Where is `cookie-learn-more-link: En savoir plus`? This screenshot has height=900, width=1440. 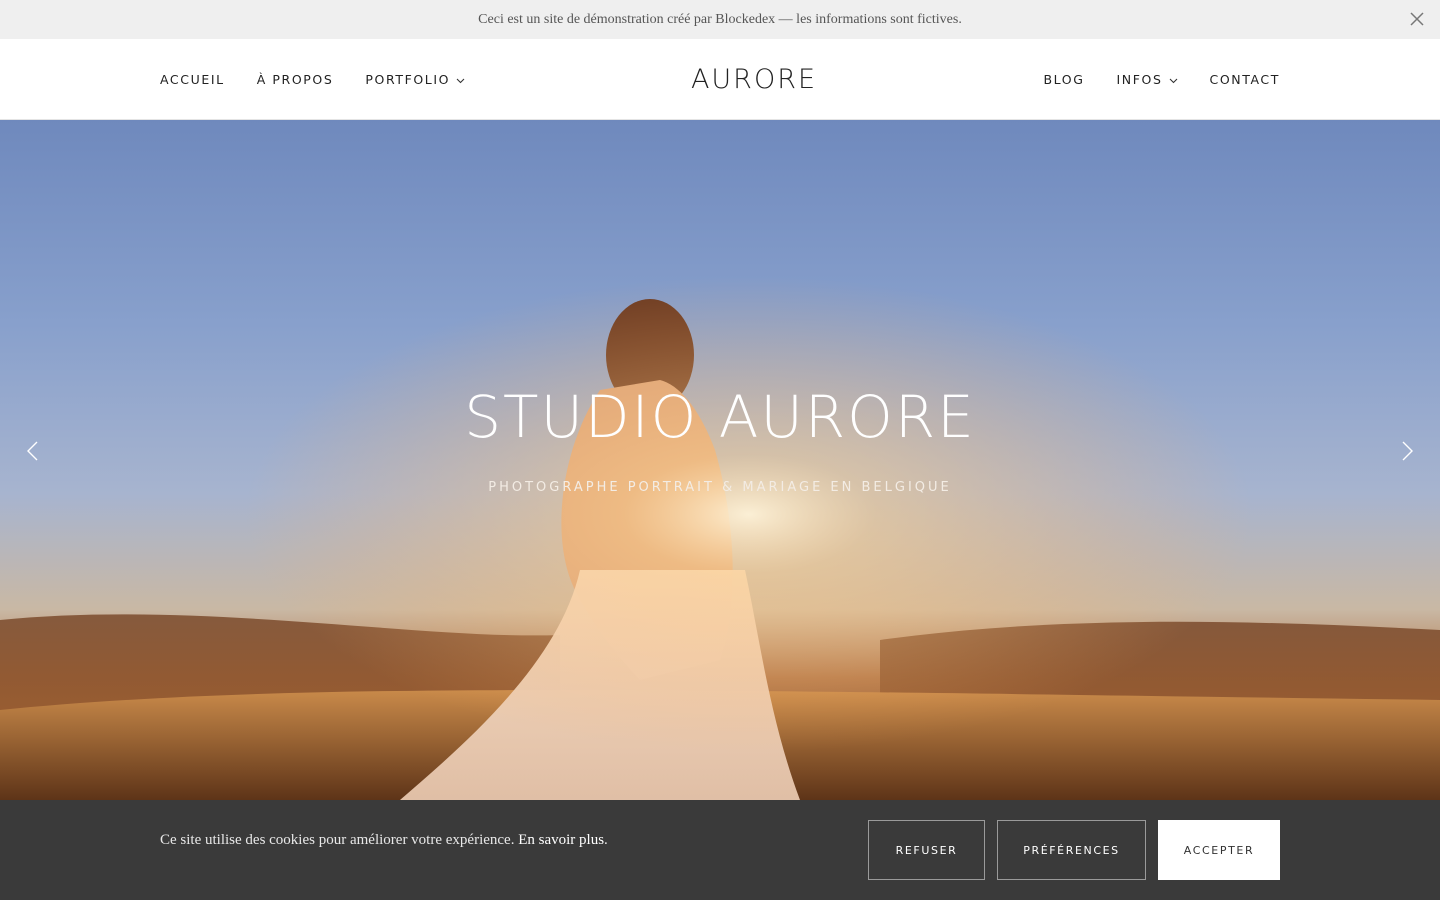
cookie-learn-more-link: En savoir plus is located at coordinates (561, 840).